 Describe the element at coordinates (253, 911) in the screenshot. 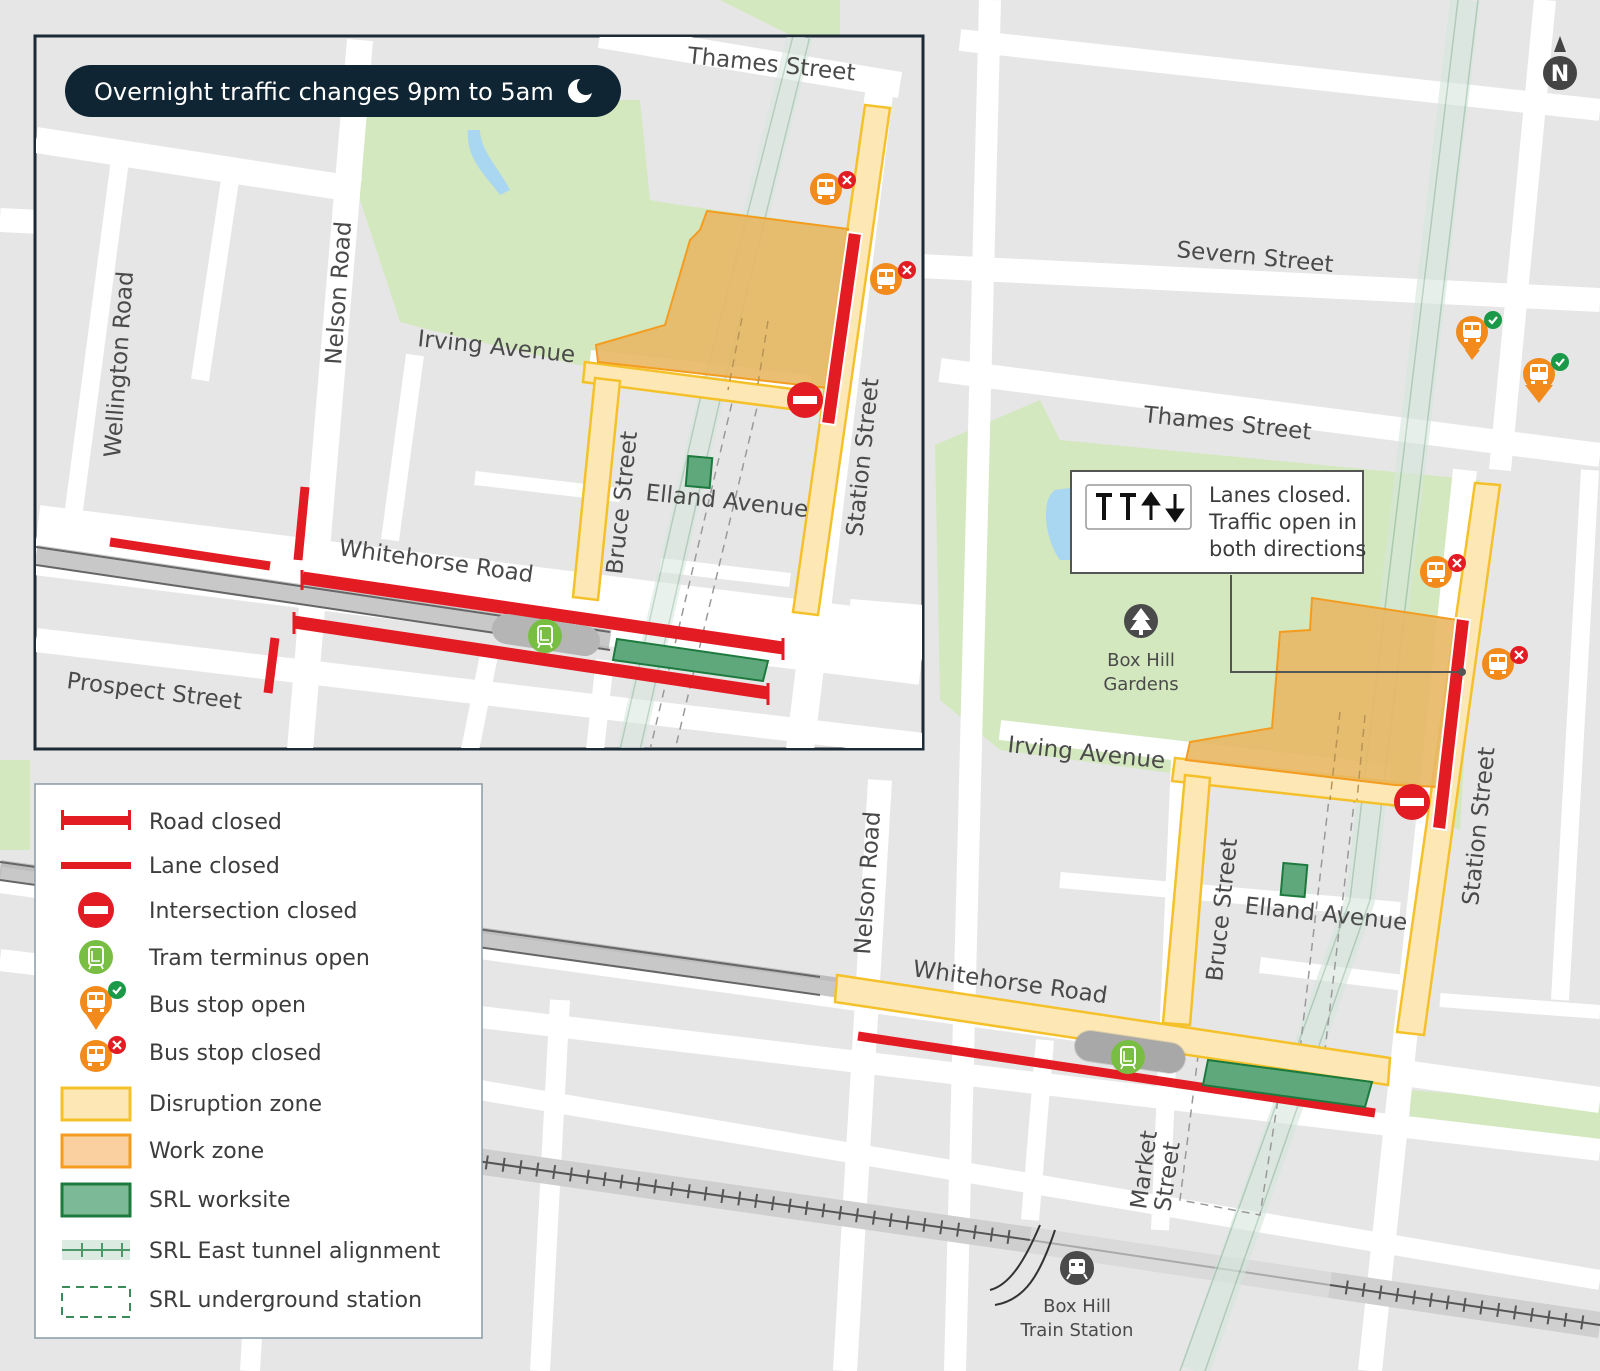

I see `legend-label-intersection-closed: Intersection closed` at that location.